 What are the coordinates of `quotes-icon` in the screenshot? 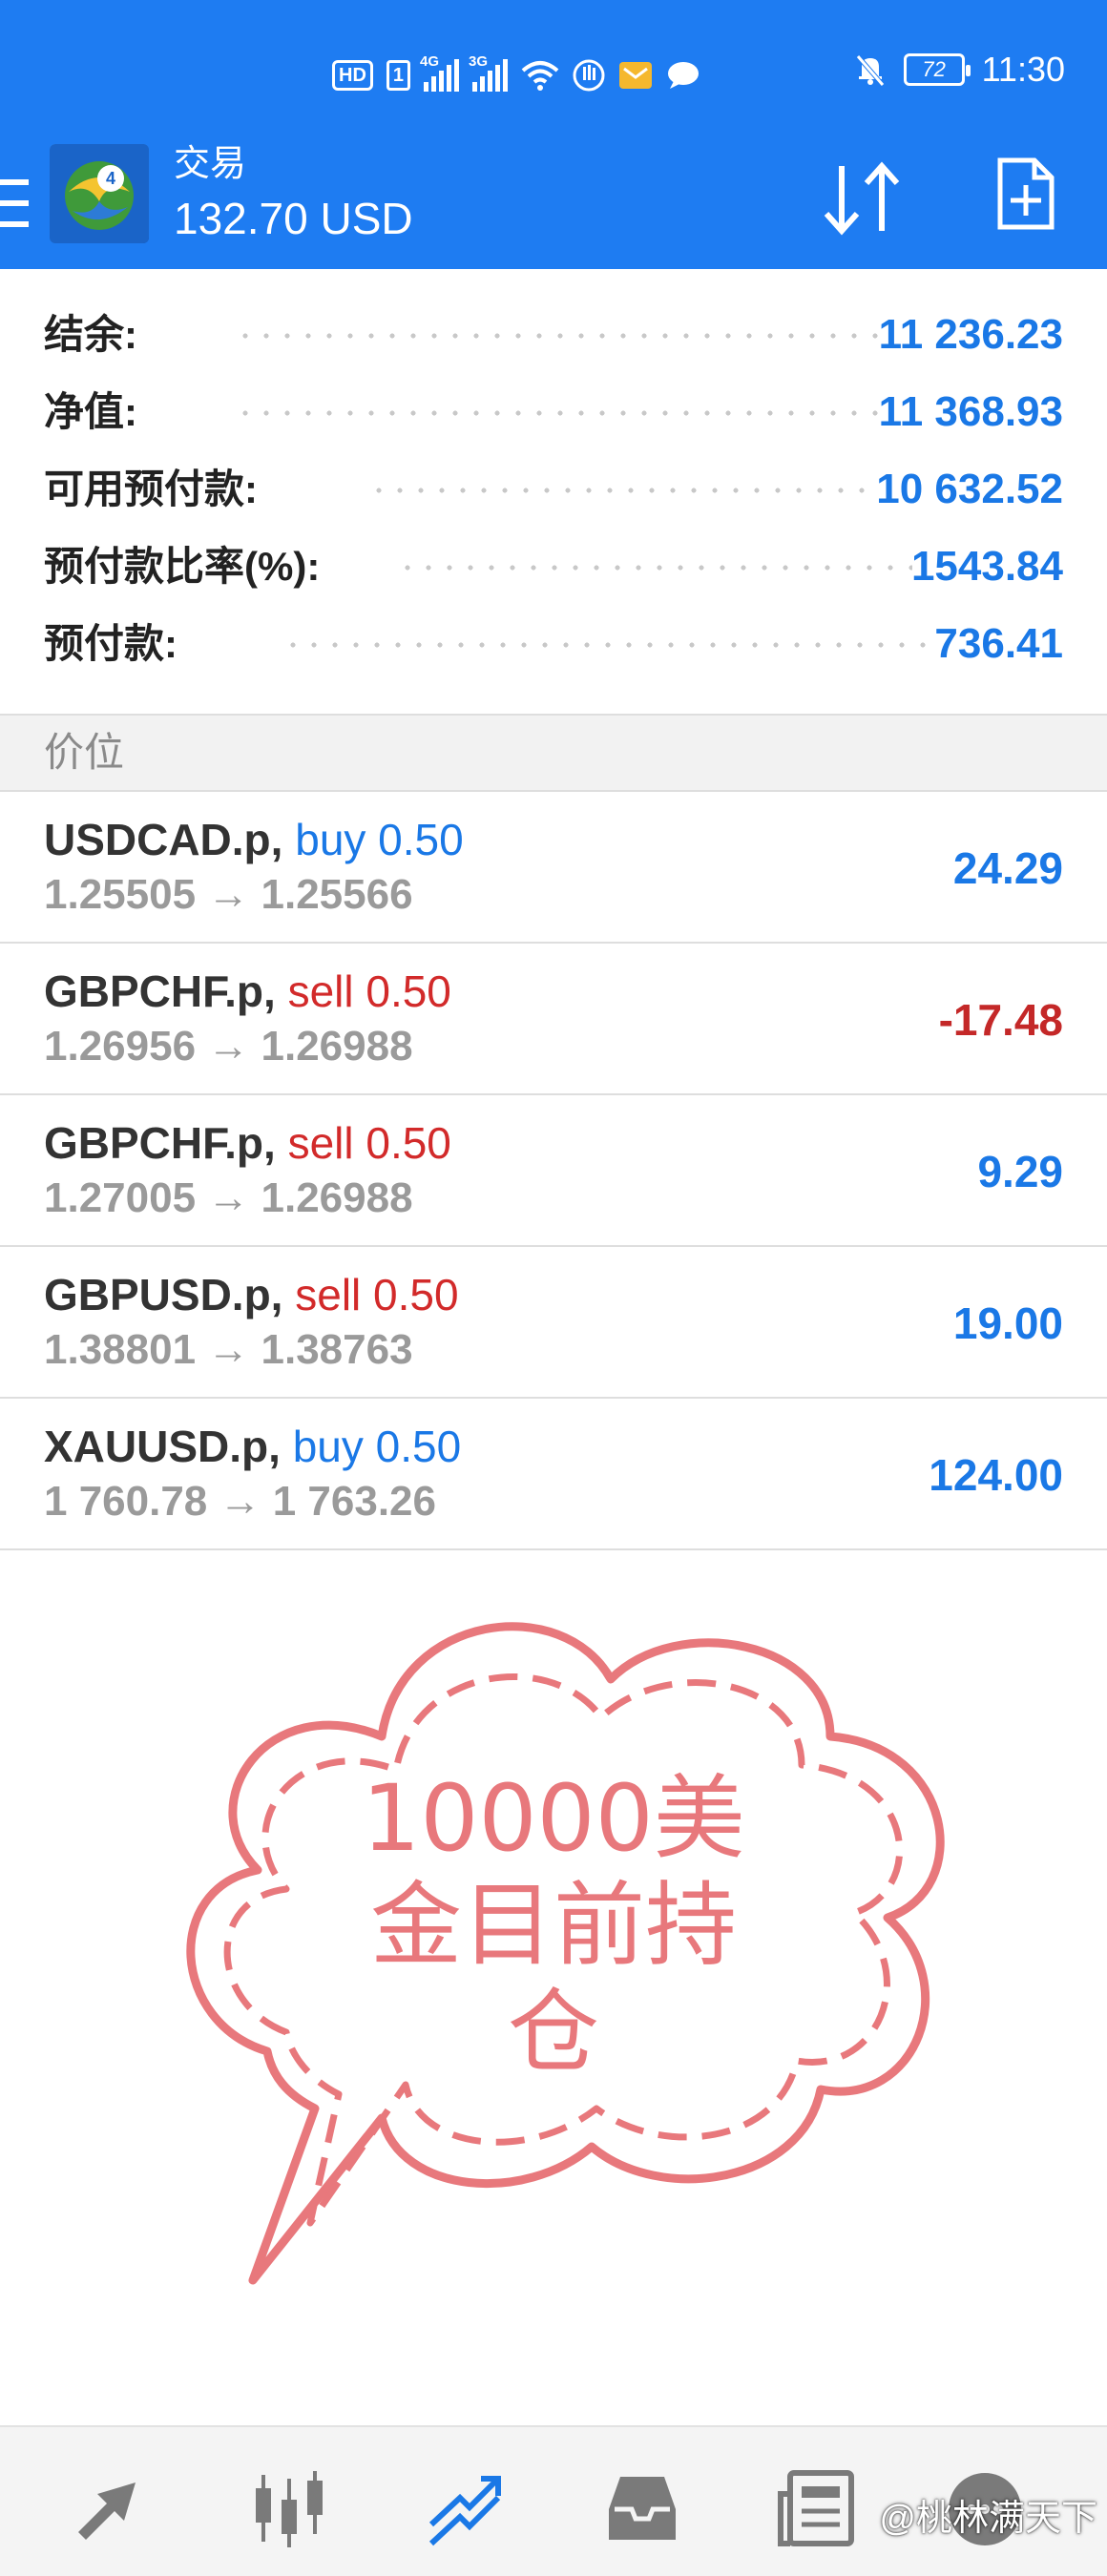 It's located at (112, 2508).